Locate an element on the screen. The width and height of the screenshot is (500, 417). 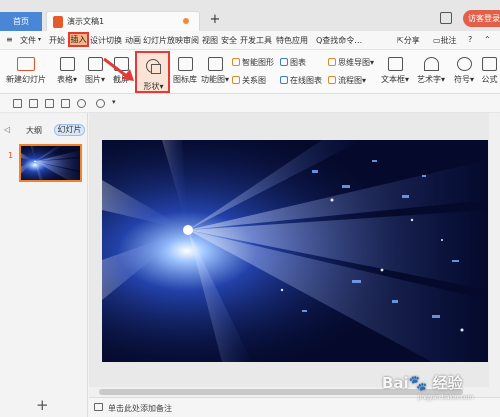
baidu-jingyan-watermark: Bai🐾 经验 jingyan.baidu.com is located at coordinates (441, 387).